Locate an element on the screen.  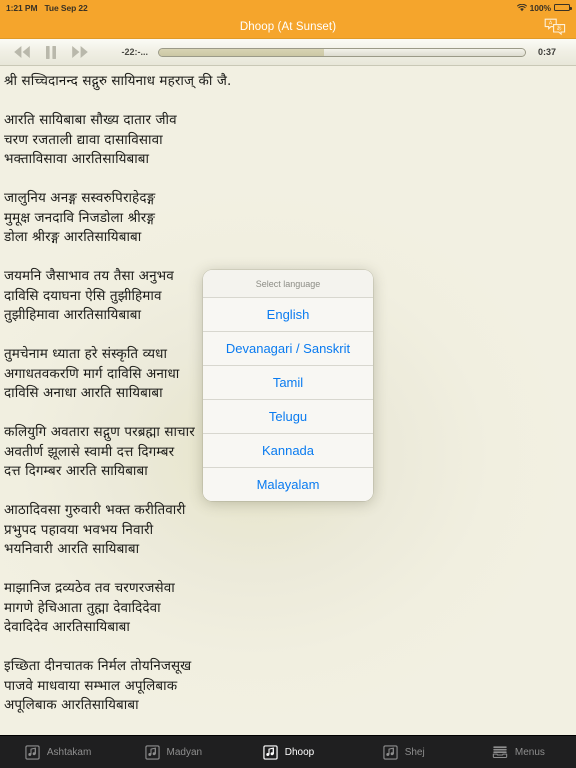
fast-forward-icon is located at coordinates (80, 52).